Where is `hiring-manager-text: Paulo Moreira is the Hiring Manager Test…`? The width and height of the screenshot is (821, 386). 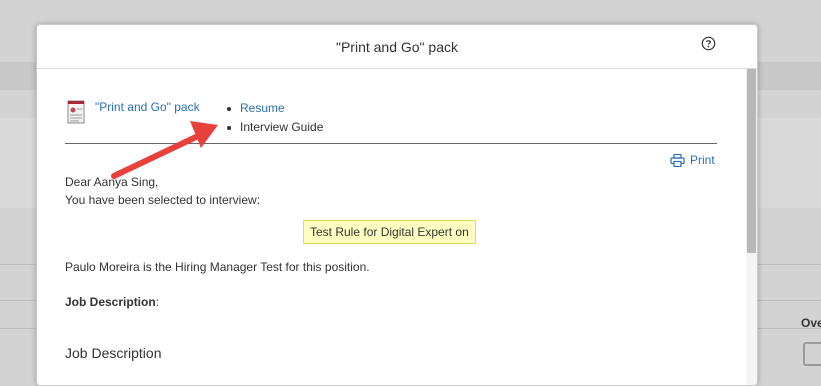 hiring-manager-text: Paulo Moreira is the Hiring Manager Test… is located at coordinates (217, 267).